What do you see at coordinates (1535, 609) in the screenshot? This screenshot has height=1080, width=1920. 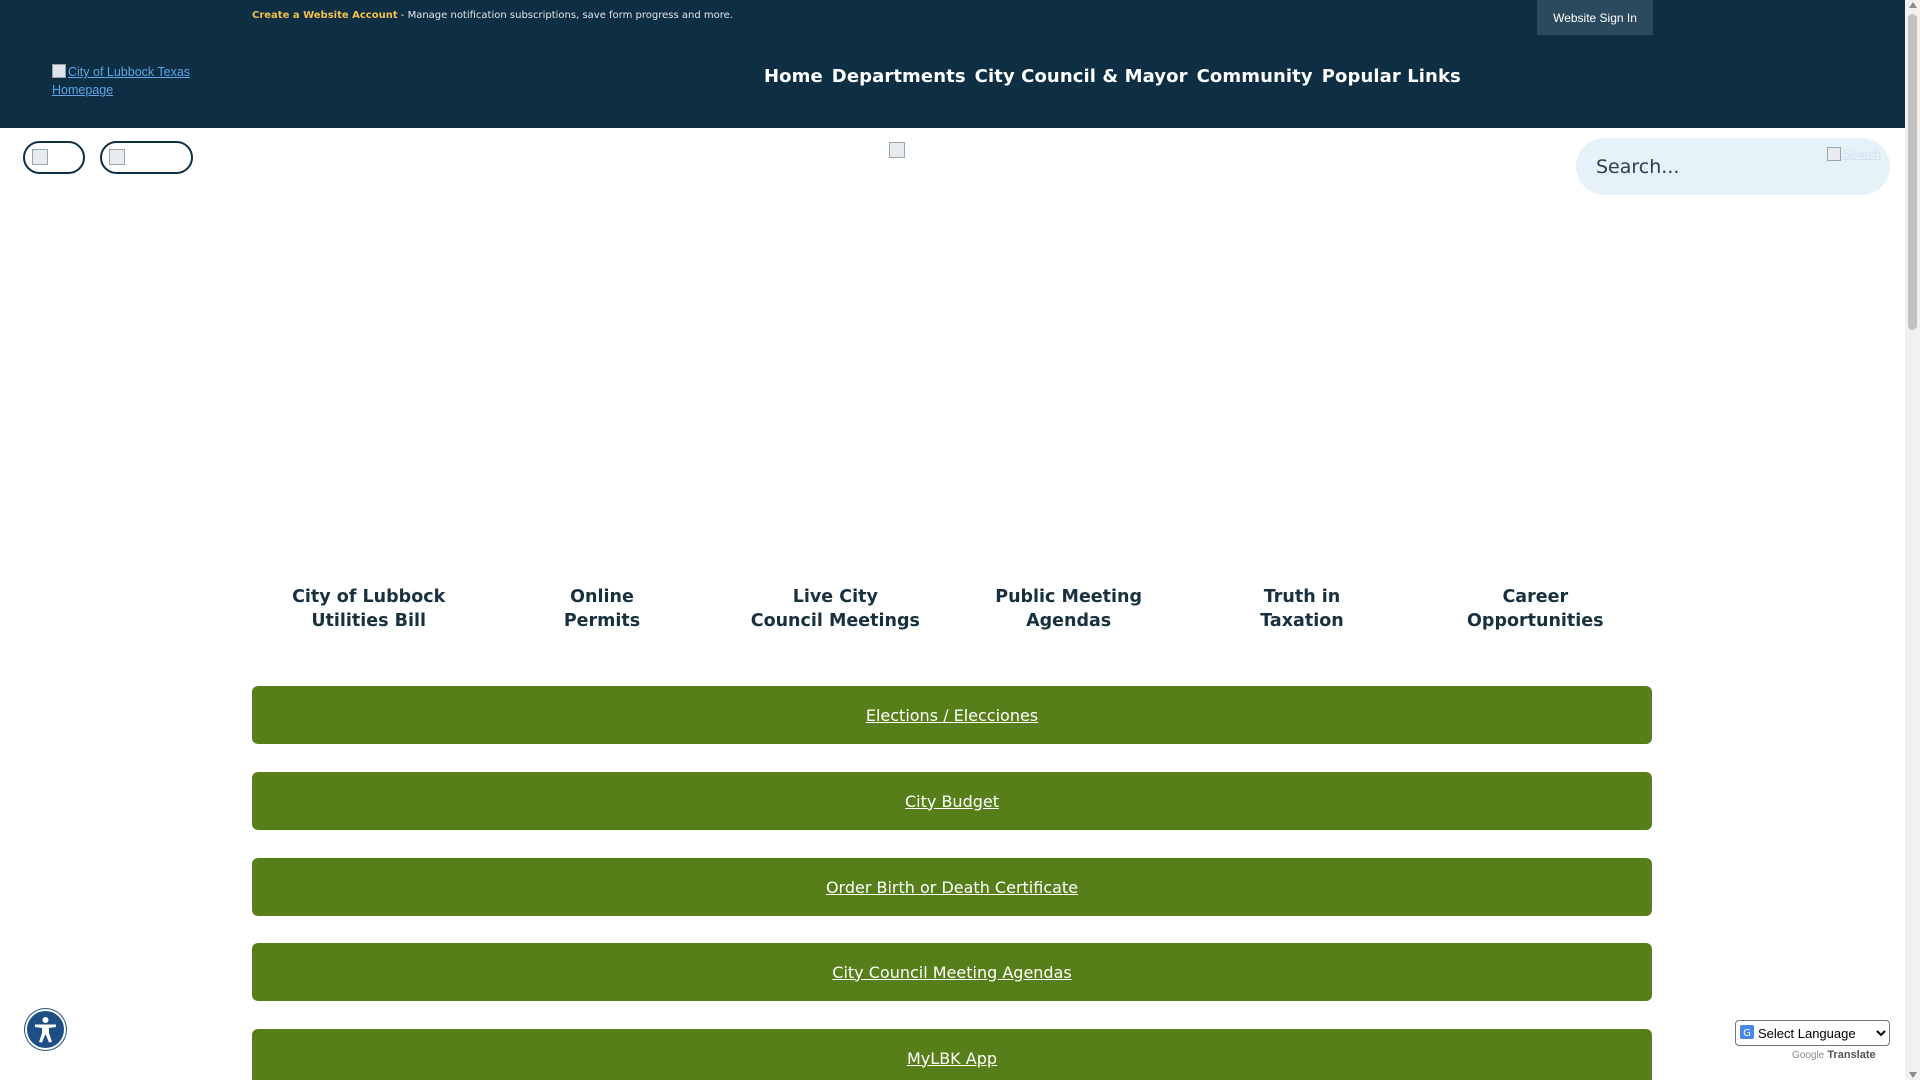 I see `quick-link-career-opportunities: Career Opportunities` at bounding box center [1535, 609].